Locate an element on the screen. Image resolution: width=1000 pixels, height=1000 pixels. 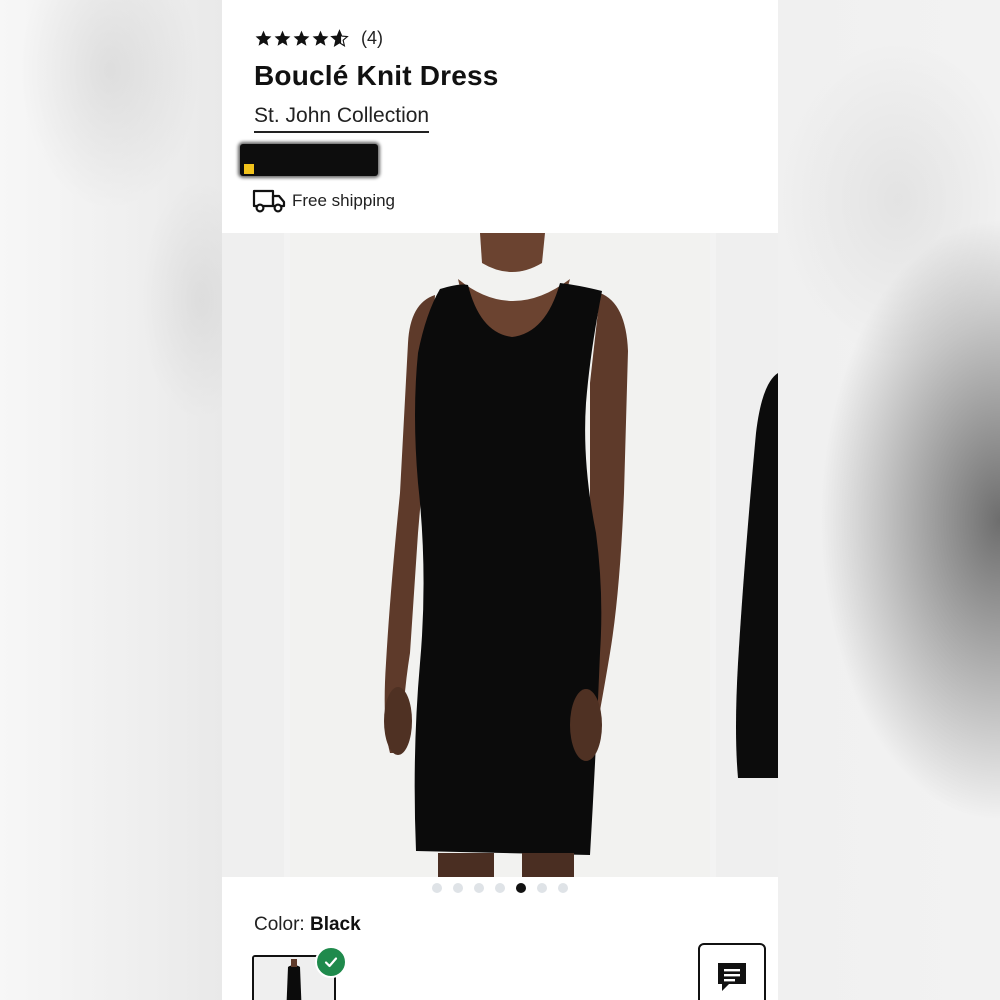
color-selector-label: Color: Black is located at coordinates (307, 925).